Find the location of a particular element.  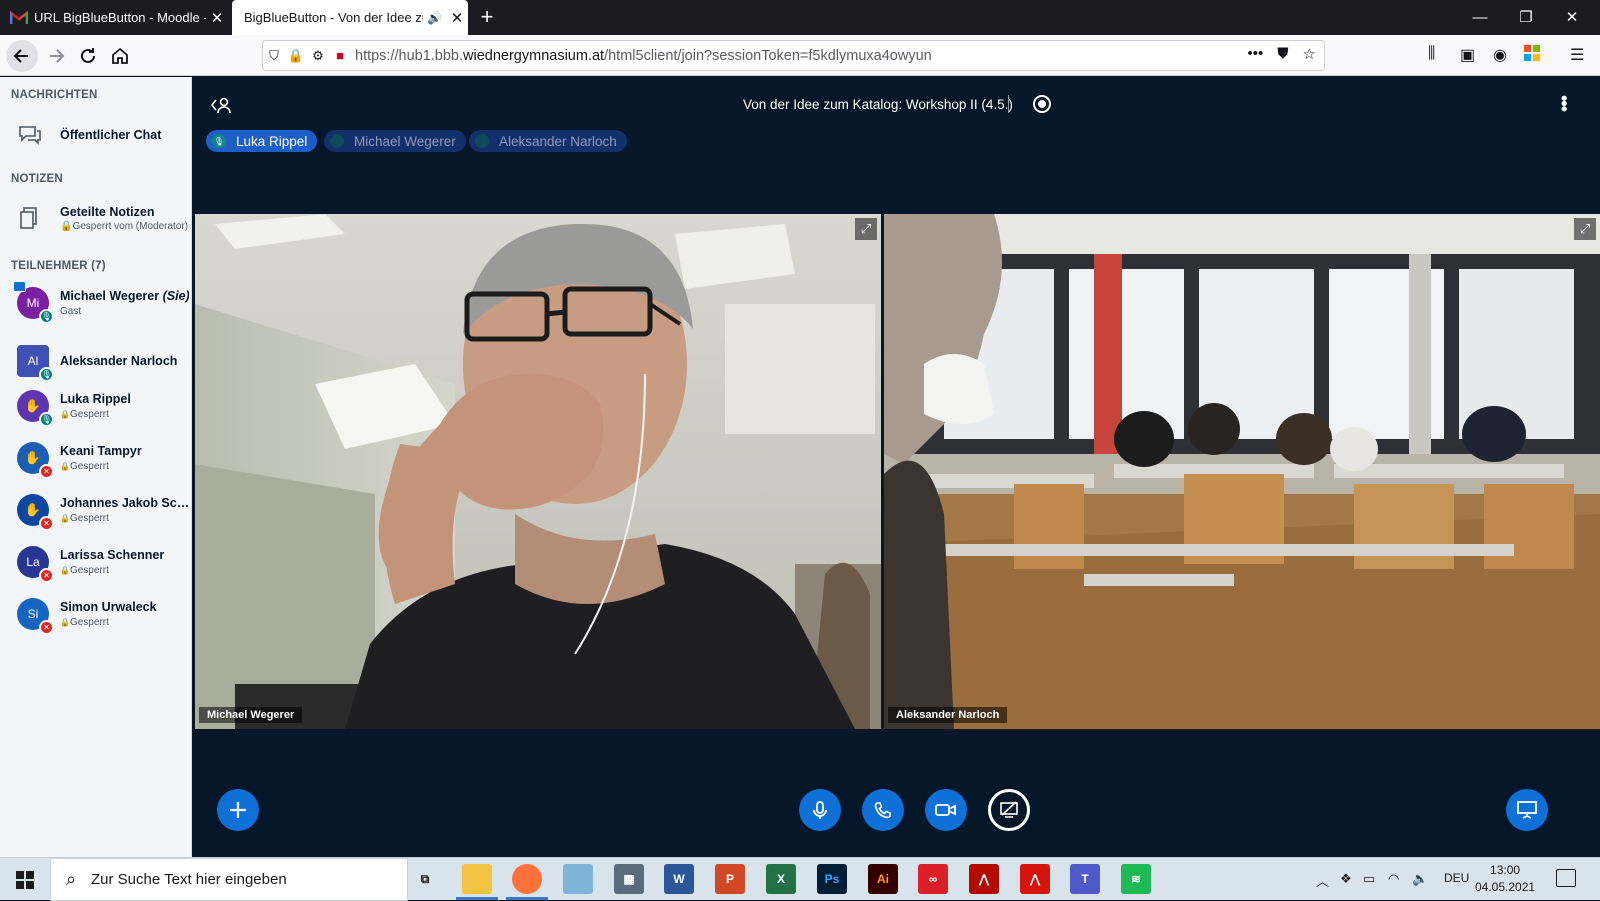

tab-bigbluebutton: BigBlueButton - Von der Idee zu 🔊 ✕ is located at coordinates (350, 17).